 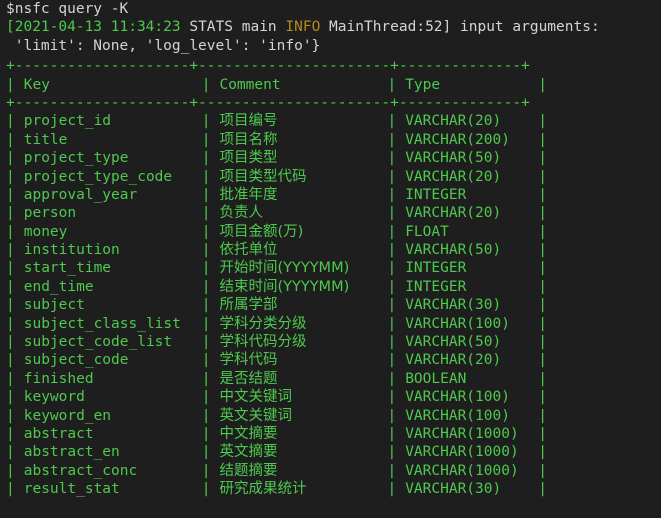 What do you see at coordinates (530, 27) in the screenshot?
I see `log-message: input arguments:` at bounding box center [530, 27].